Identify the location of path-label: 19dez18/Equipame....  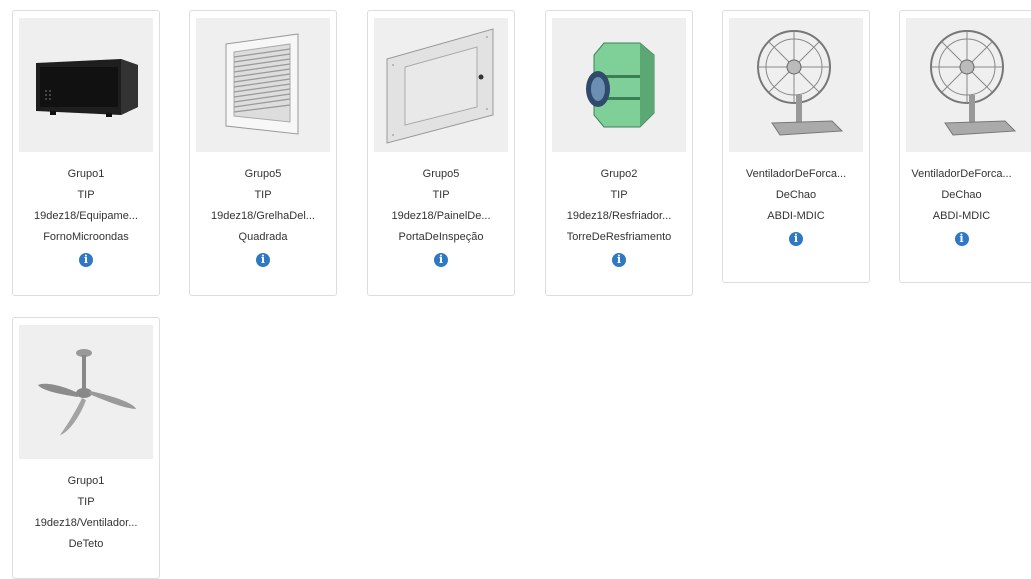
(86, 216).